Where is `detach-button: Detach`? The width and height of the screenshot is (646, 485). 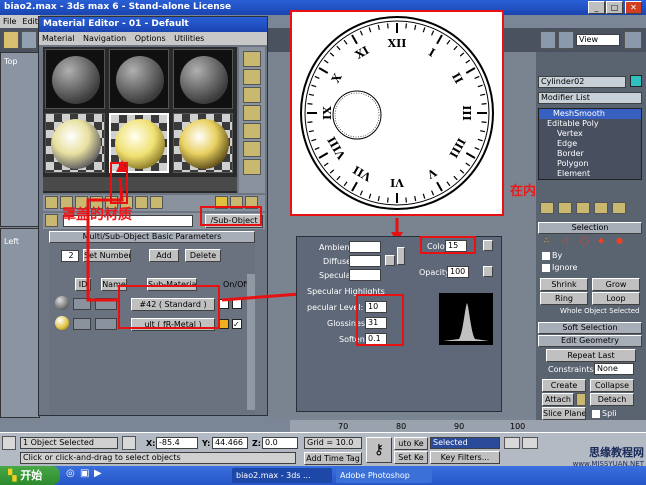
detach-button: Detach is located at coordinates (612, 399).